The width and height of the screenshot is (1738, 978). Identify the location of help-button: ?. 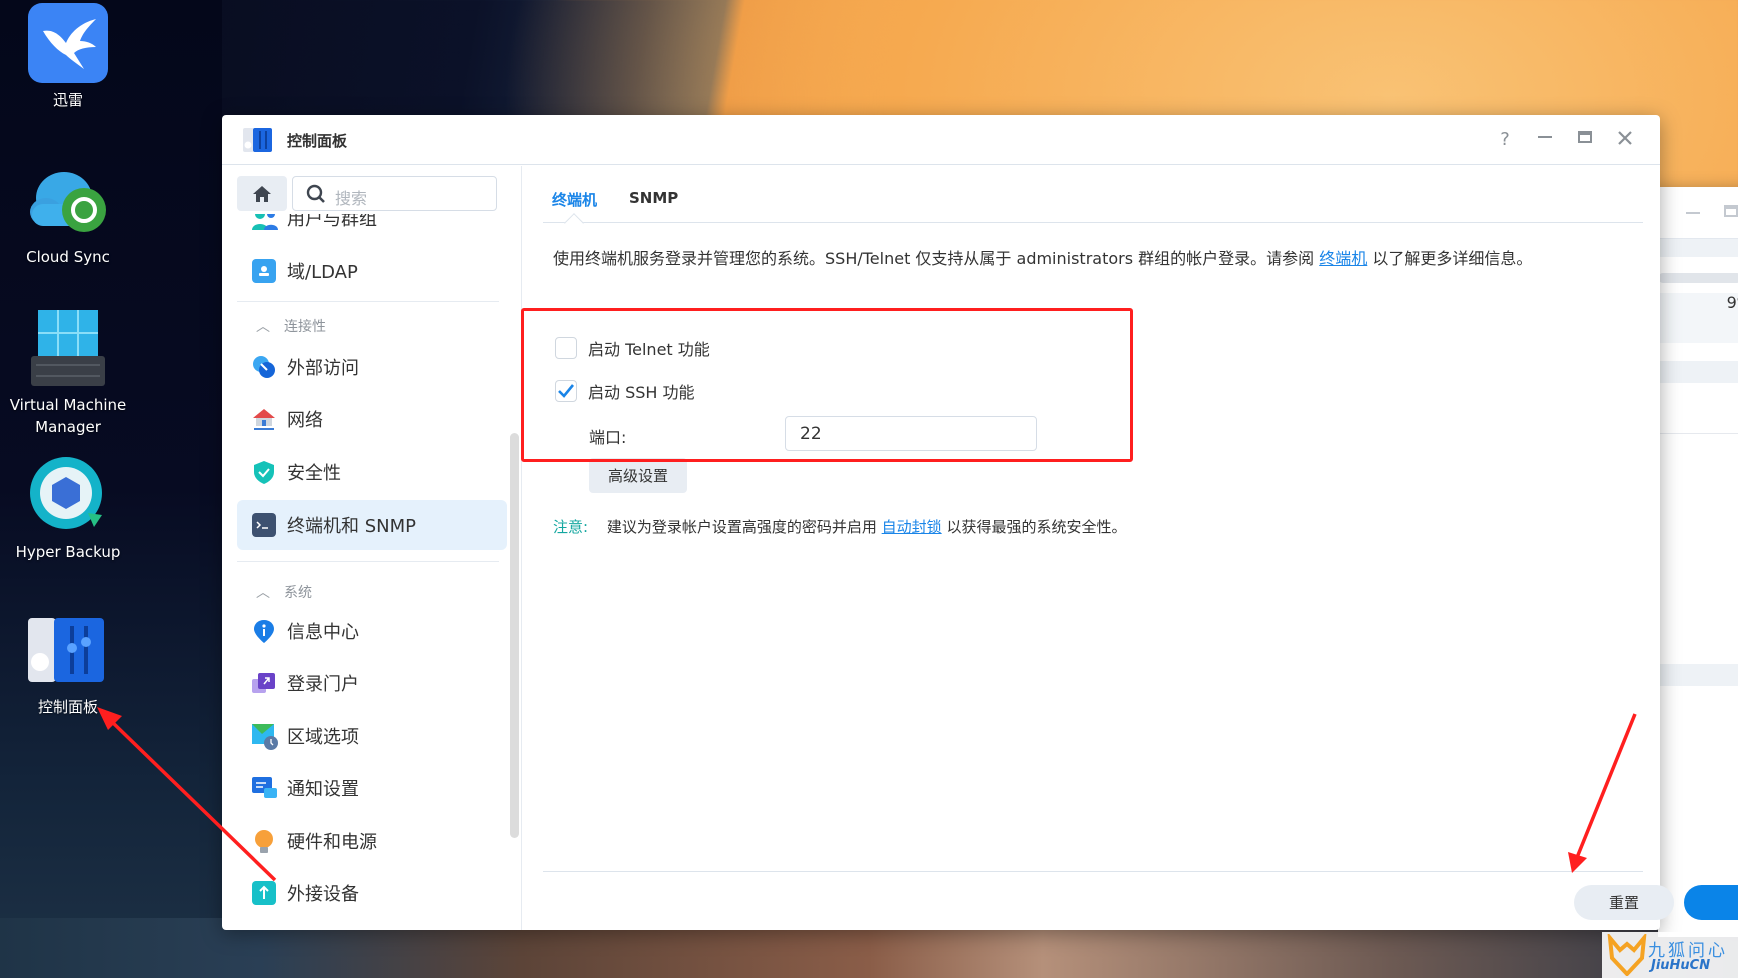
(1505, 140).